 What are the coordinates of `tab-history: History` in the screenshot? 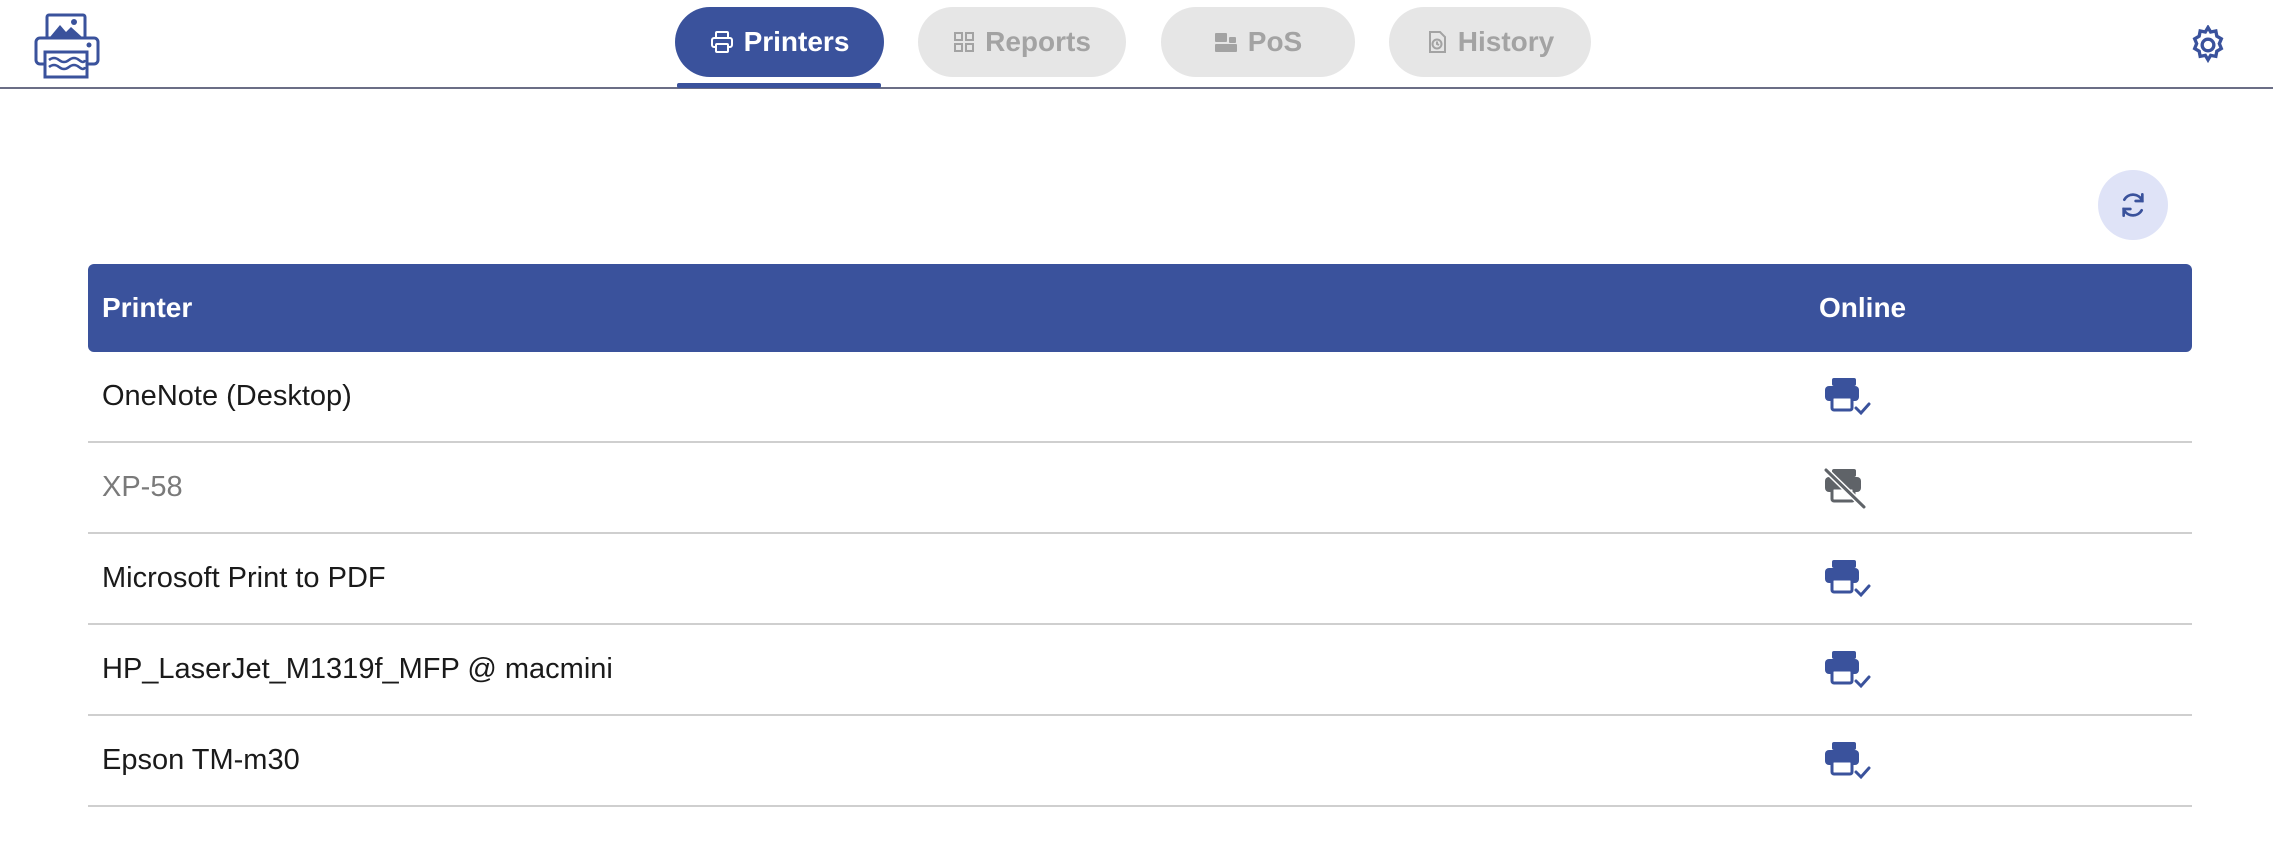 It's located at (1490, 42).